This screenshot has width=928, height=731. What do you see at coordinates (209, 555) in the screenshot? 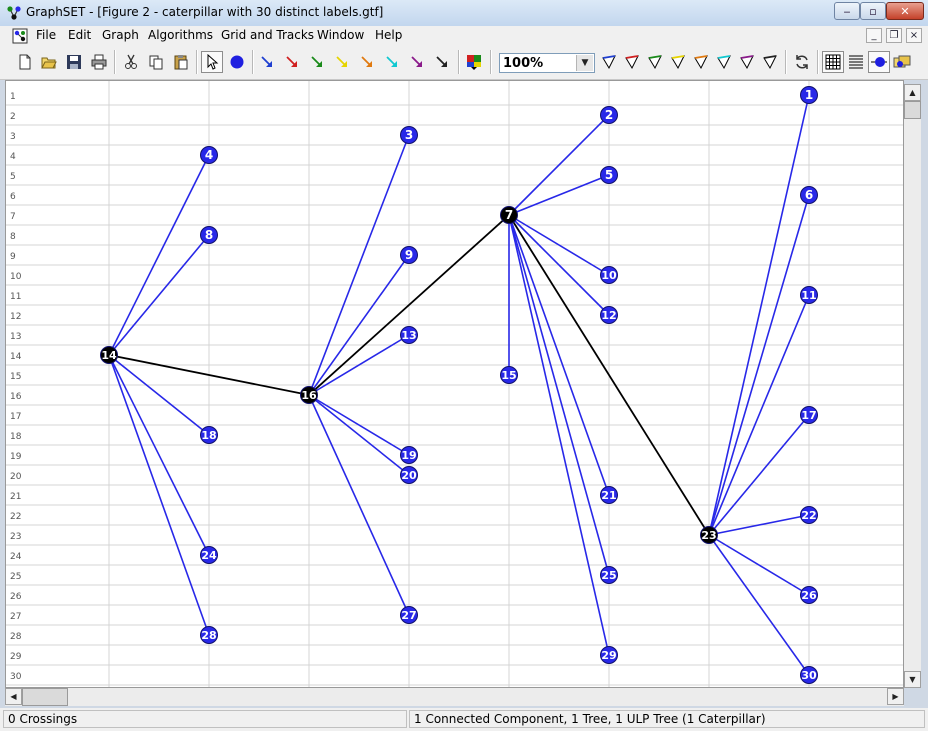
I see `leaf-vertex: 24` at bounding box center [209, 555].